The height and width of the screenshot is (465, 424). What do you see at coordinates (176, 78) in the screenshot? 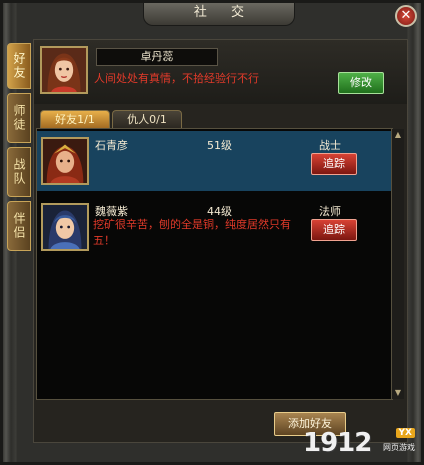
I see `player-signature: 人间处处有真情，不拾经验行不行` at bounding box center [176, 78].